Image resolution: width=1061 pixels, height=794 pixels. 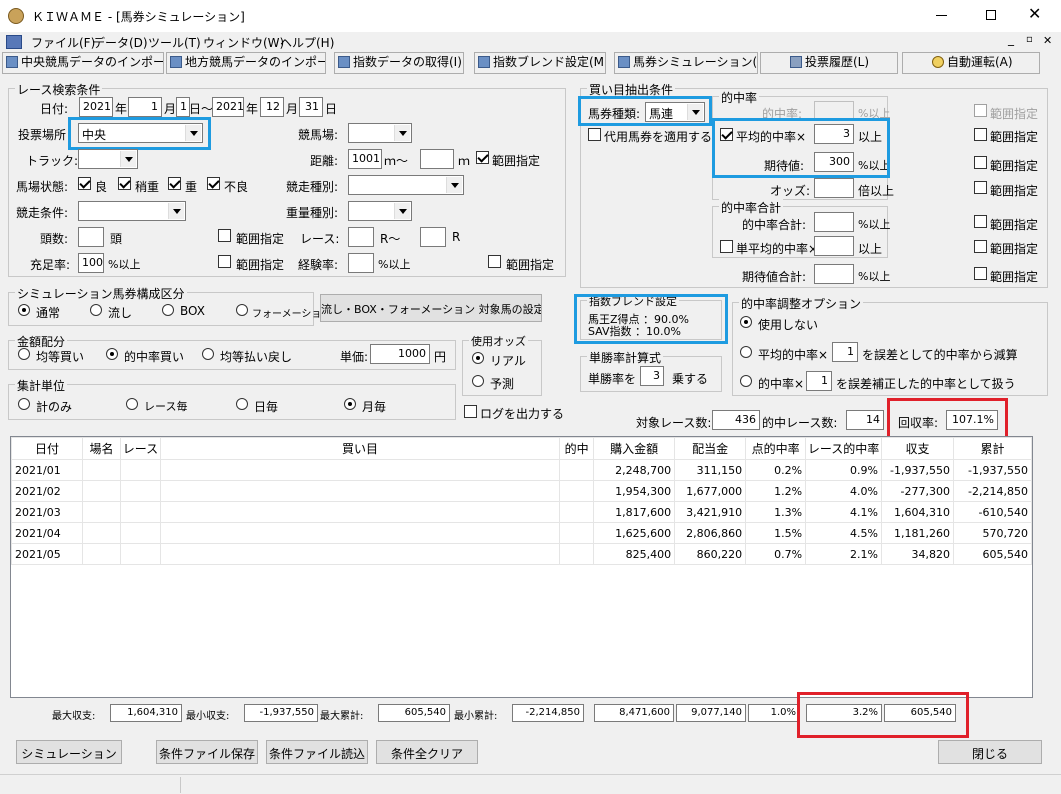 What do you see at coordinates (69, 752) in the screenshot?
I see `simulate-button: シミュレーション` at bounding box center [69, 752].